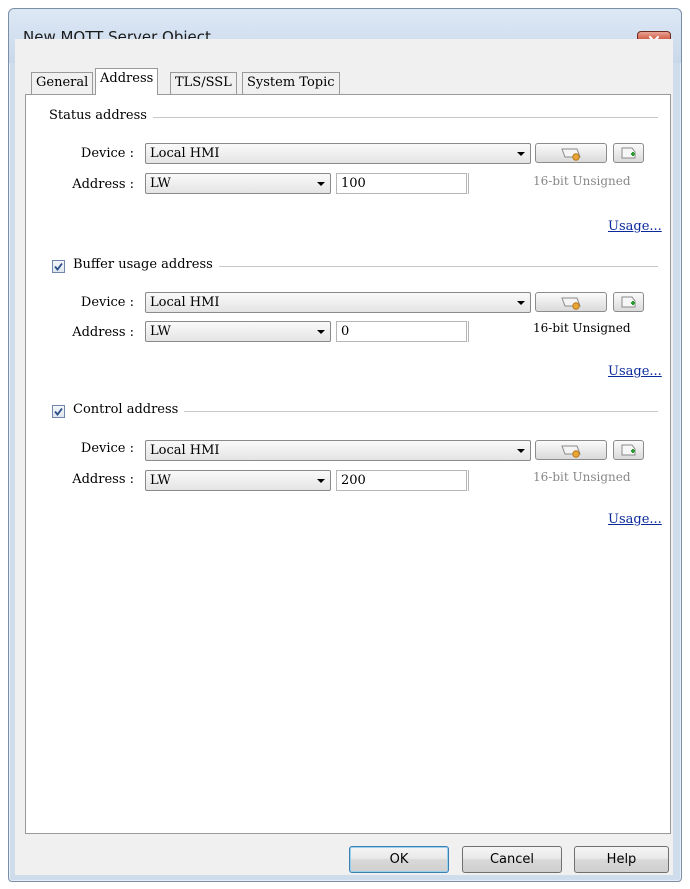  I want to click on buffer-device-value: Local HMI, so click(185, 302).